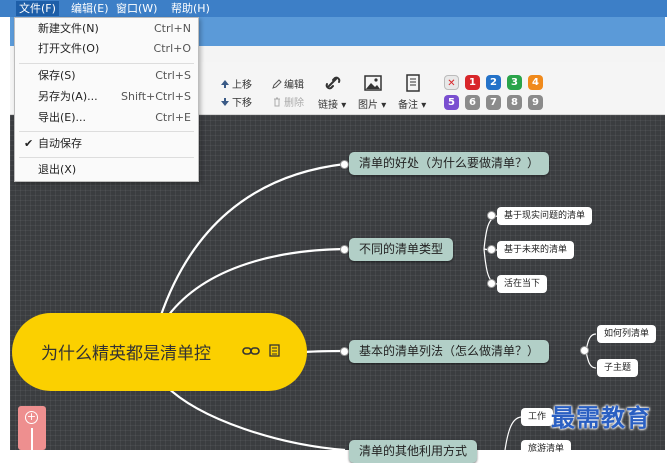  What do you see at coordinates (31, 417) in the screenshot?
I see `zoom-in-button: +` at bounding box center [31, 417].